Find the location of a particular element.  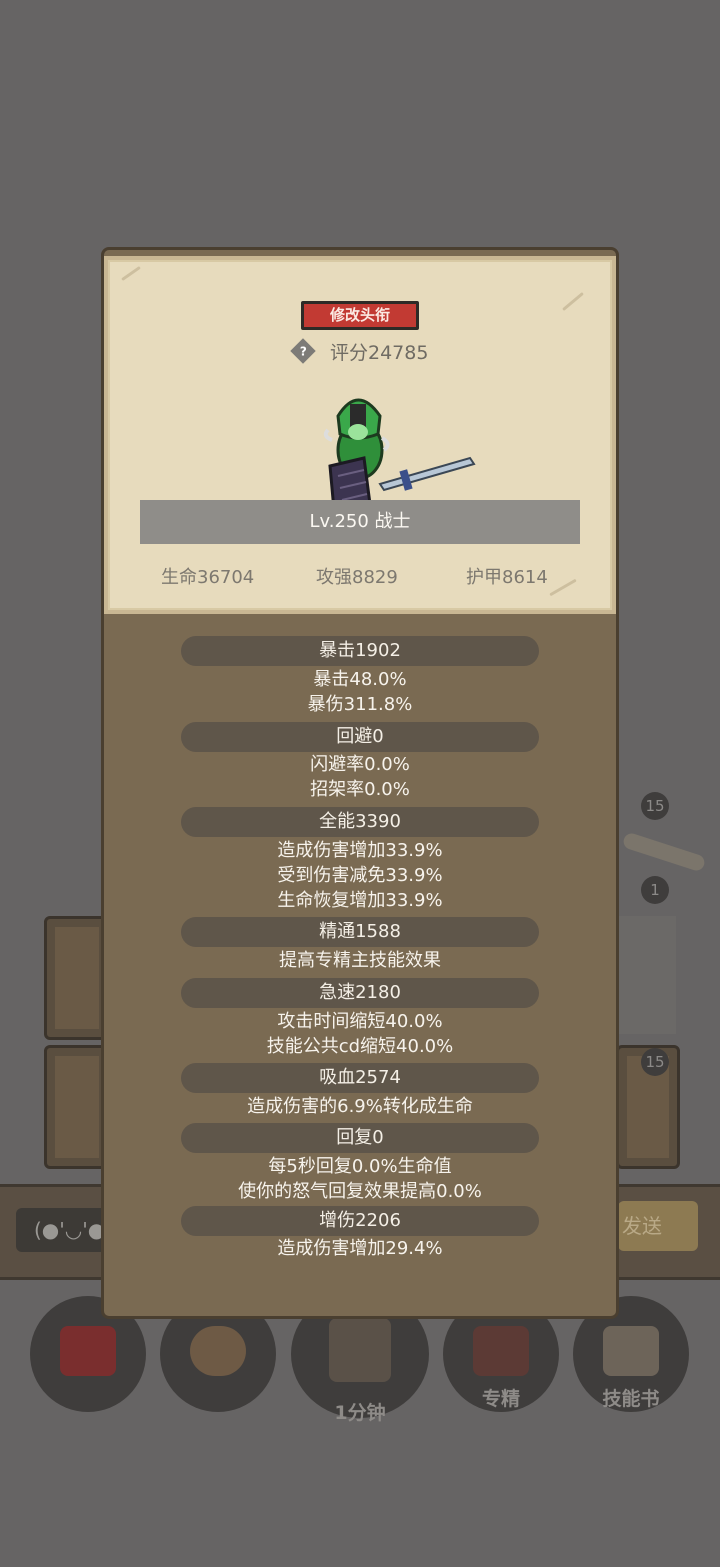

rename-title-button: 修改头衔 is located at coordinates (360, 315).